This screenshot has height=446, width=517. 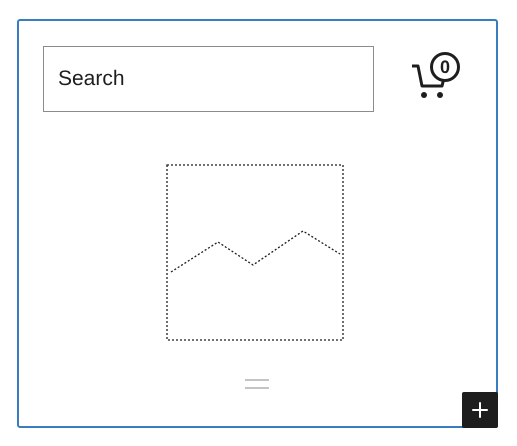 What do you see at coordinates (480, 410) in the screenshot?
I see `add-block-button` at bounding box center [480, 410].